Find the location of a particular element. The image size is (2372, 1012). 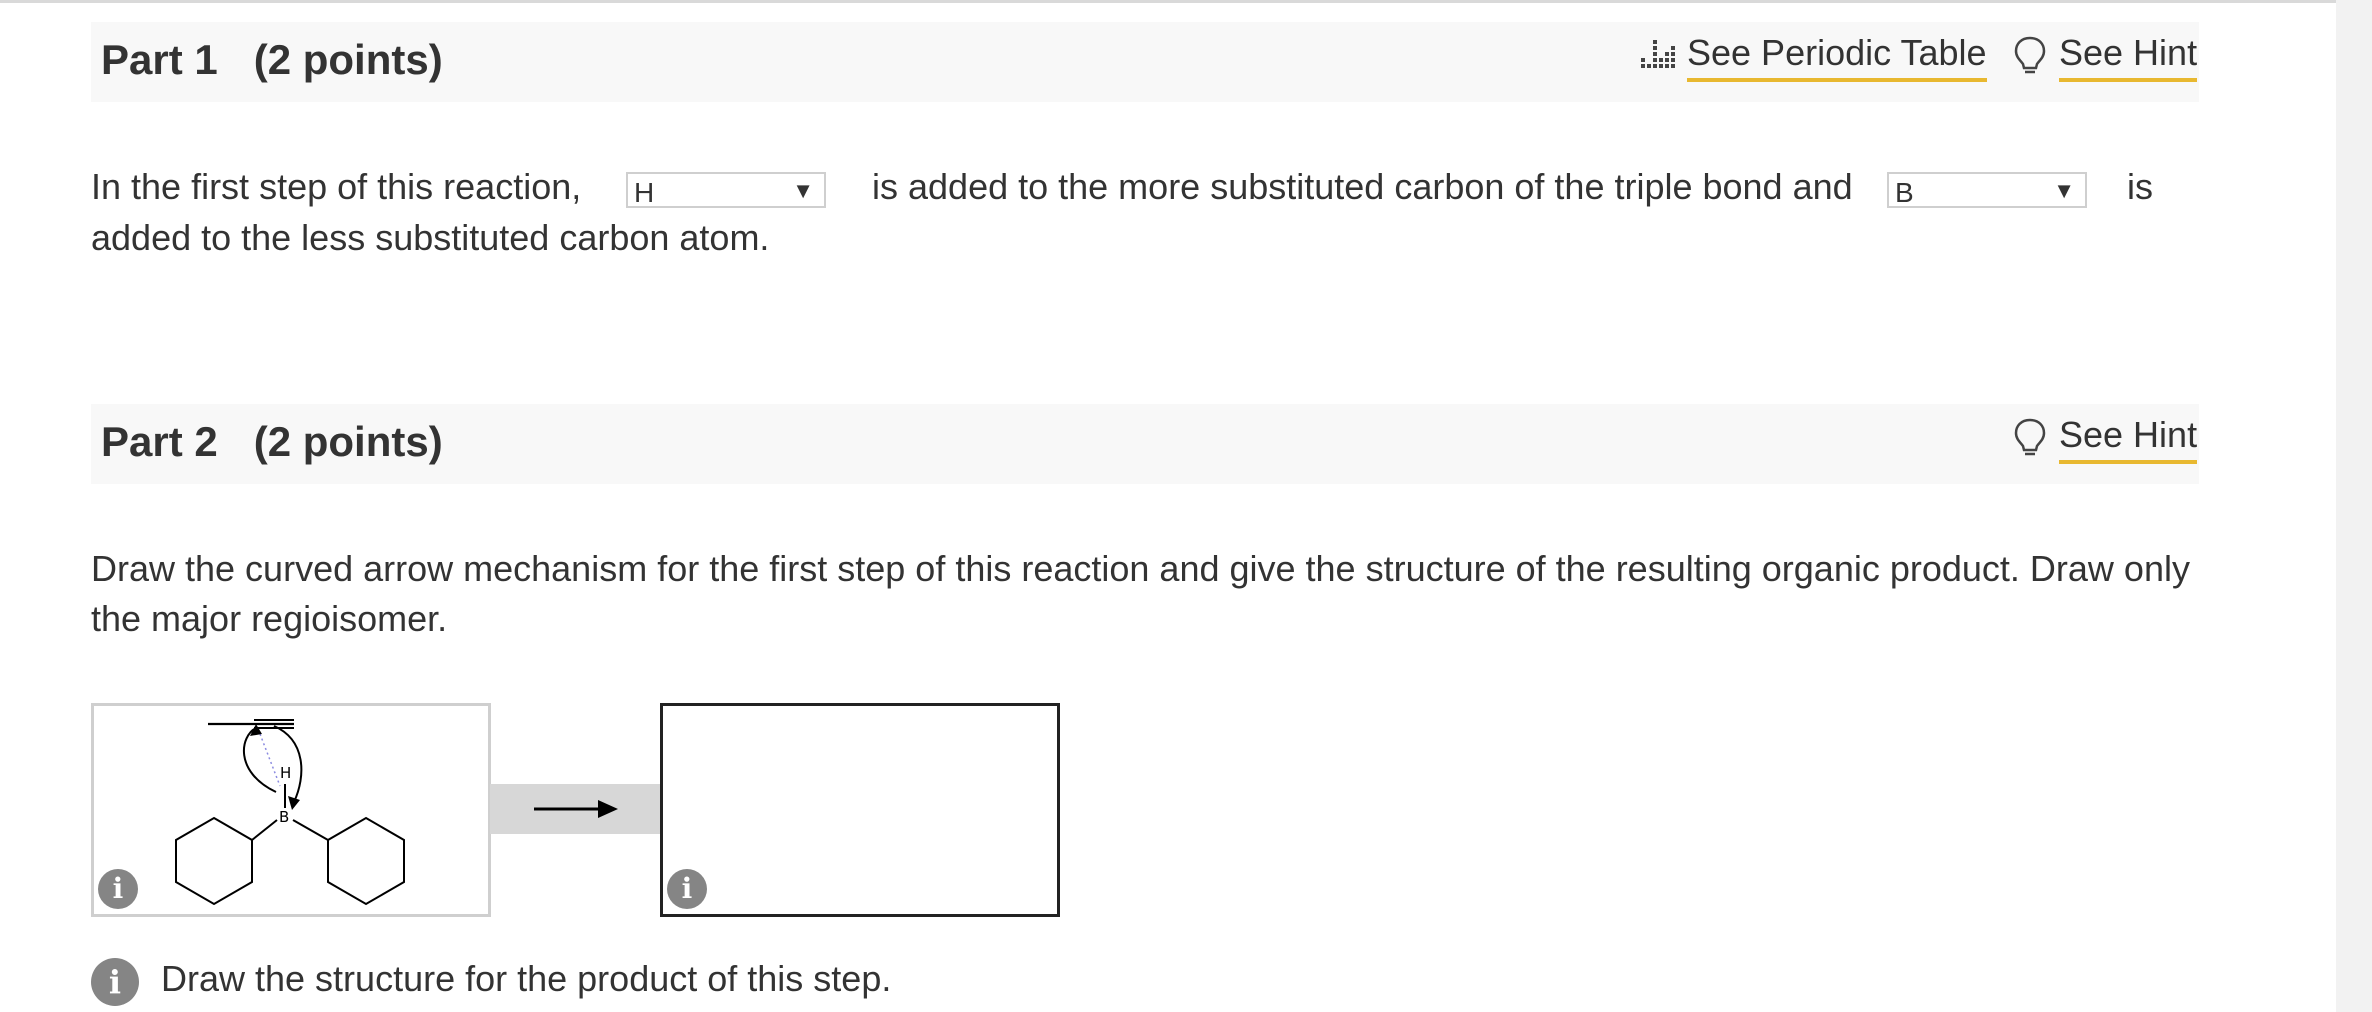

scrollbar-track is located at coordinates (2354, 506).